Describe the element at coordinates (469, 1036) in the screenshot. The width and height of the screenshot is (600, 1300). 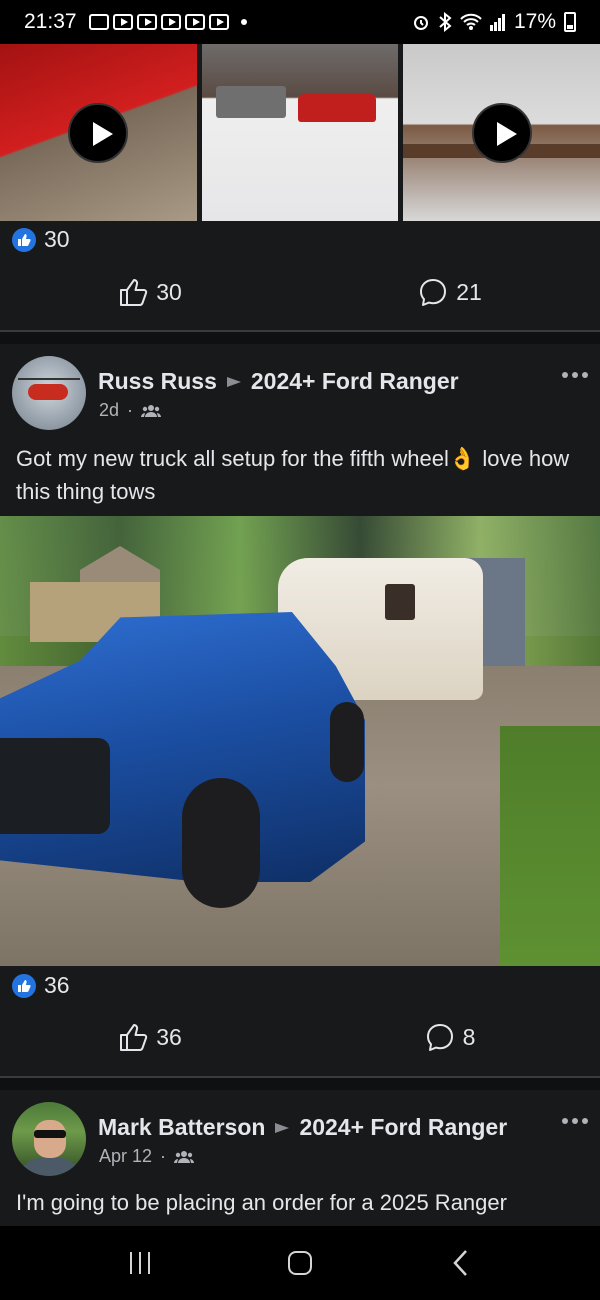
I see `comment-count: 8` at that location.